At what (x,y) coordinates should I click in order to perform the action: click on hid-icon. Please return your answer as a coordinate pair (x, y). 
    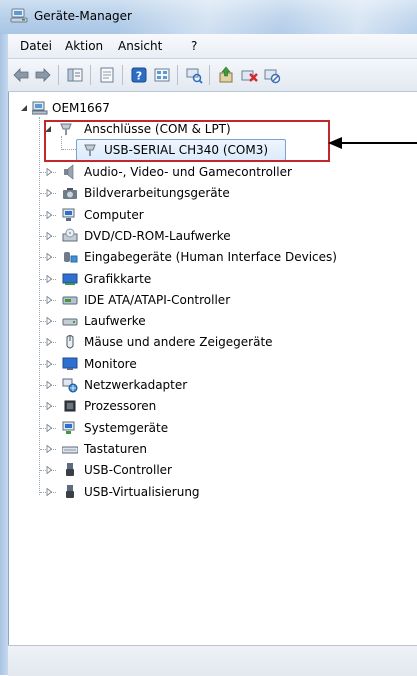
    Looking at the image, I should click on (71, 257).